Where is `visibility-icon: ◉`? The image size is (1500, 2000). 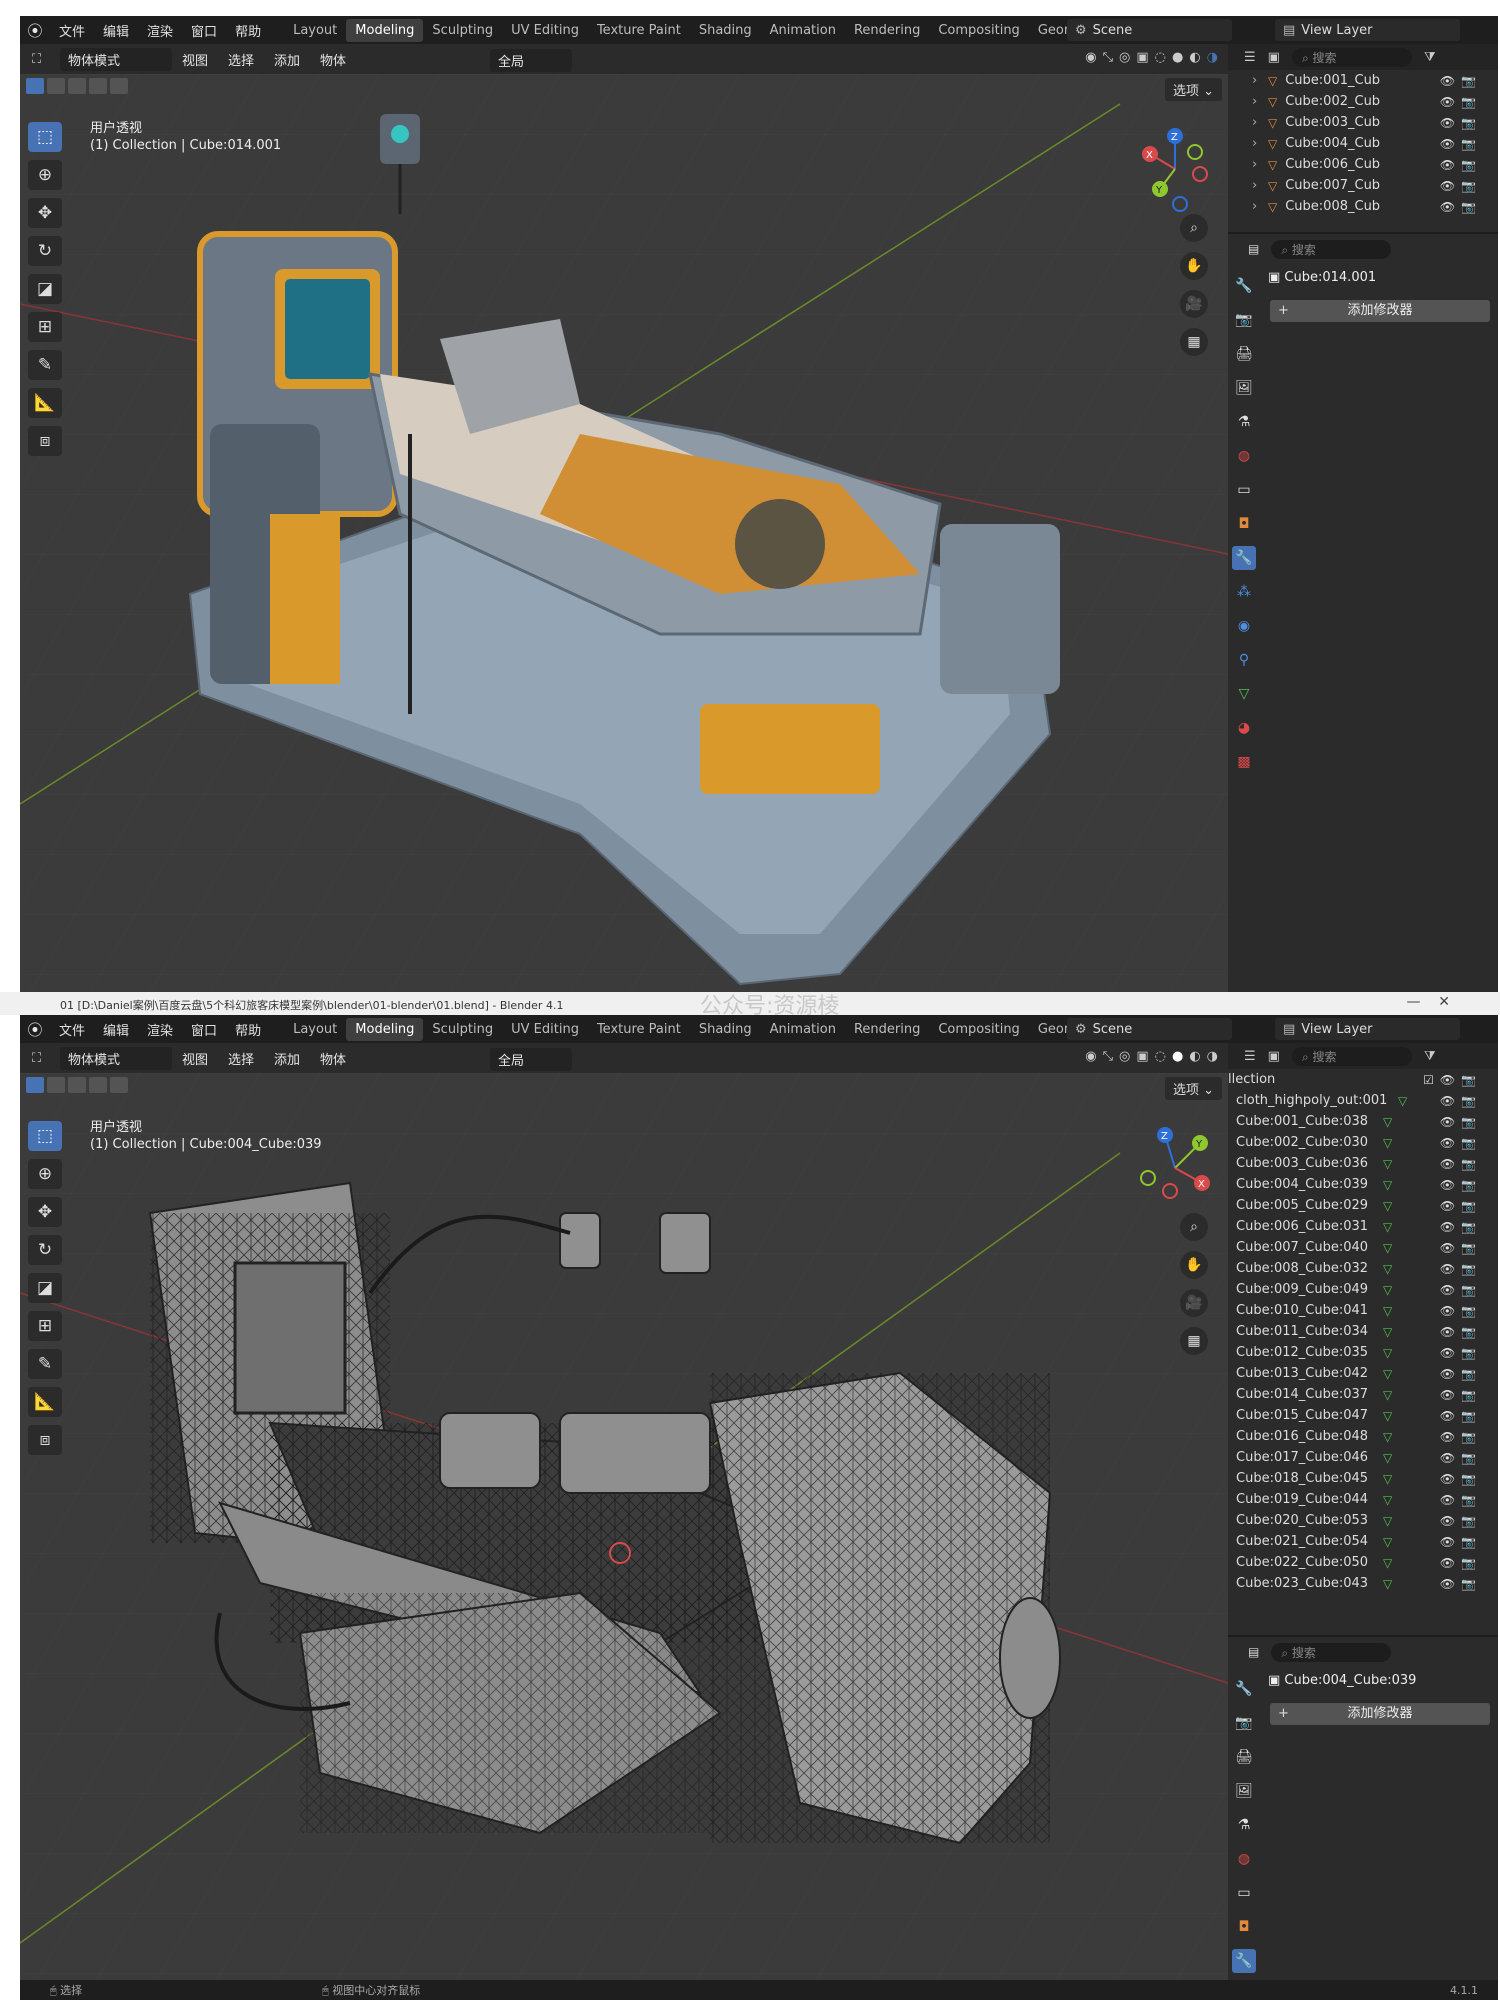
visibility-icon: ◉ is located at coordinates (1090, 57).